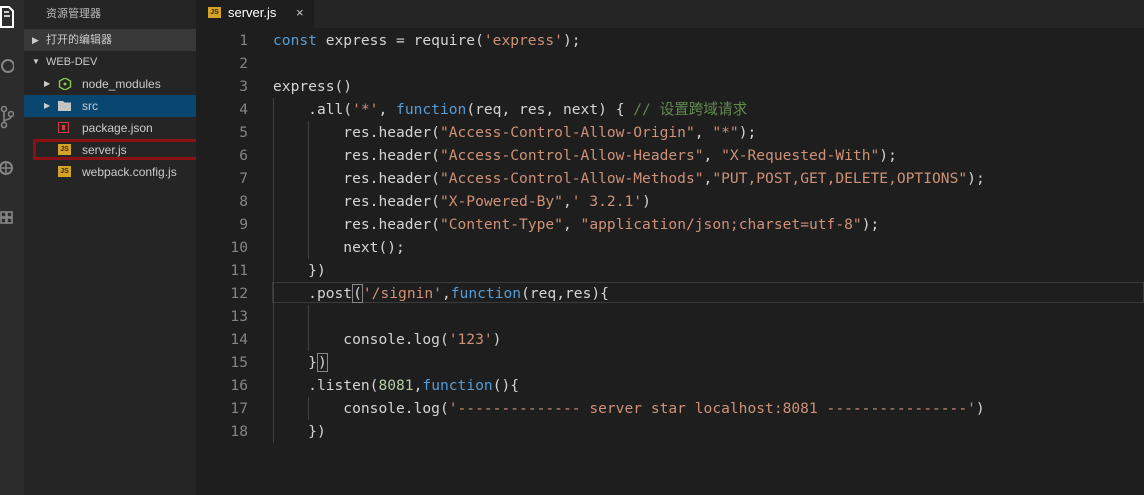  I want to click on folder-icon, so click(64, 106).